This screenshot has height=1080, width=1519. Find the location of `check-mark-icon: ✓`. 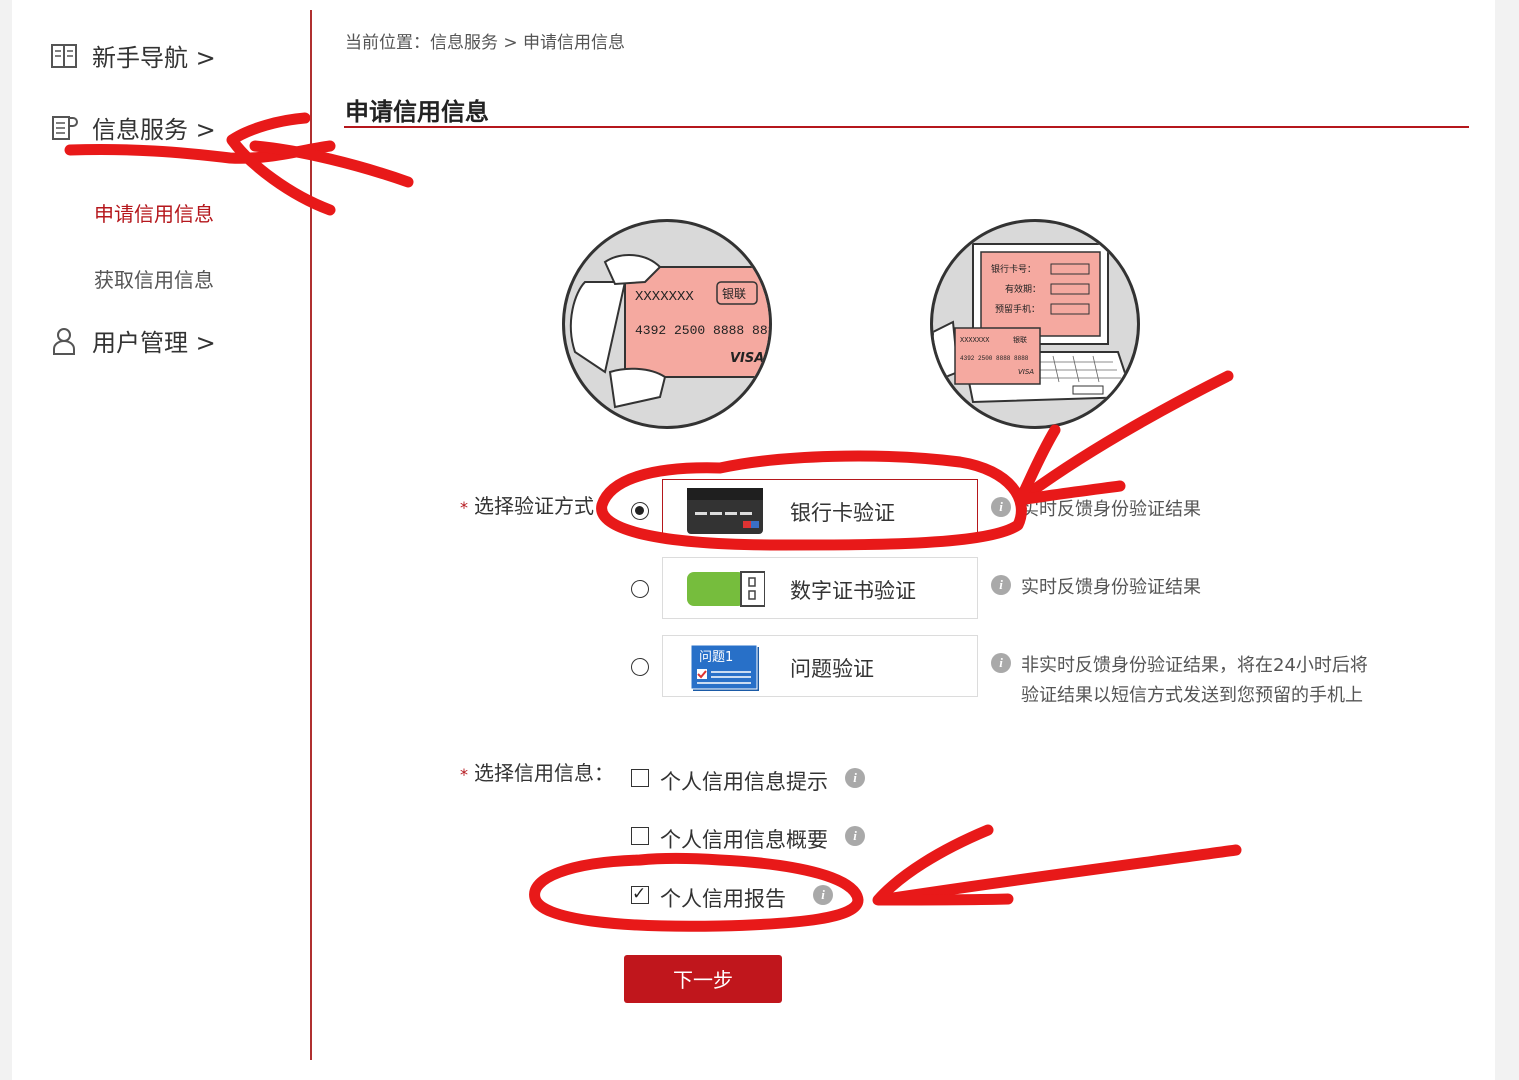

check-mark-icon: ✓ is located at coordinates (639, 894).